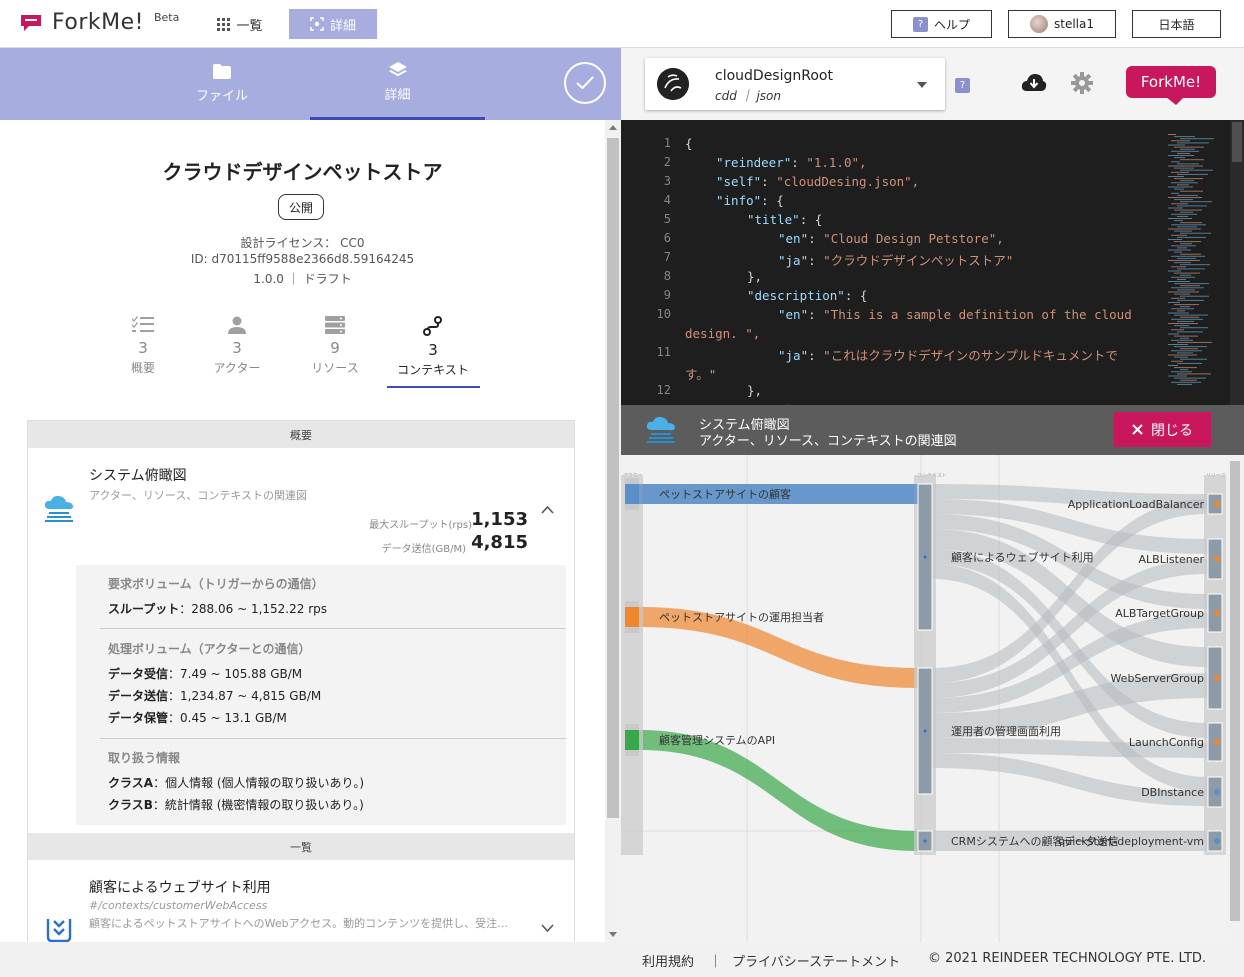 The width and height of the screenshot is (1244, 977). Describe the element at coordinates (138, 475) in the screenshot. I see `overview-item-title: システム俯瞰図` at that location.